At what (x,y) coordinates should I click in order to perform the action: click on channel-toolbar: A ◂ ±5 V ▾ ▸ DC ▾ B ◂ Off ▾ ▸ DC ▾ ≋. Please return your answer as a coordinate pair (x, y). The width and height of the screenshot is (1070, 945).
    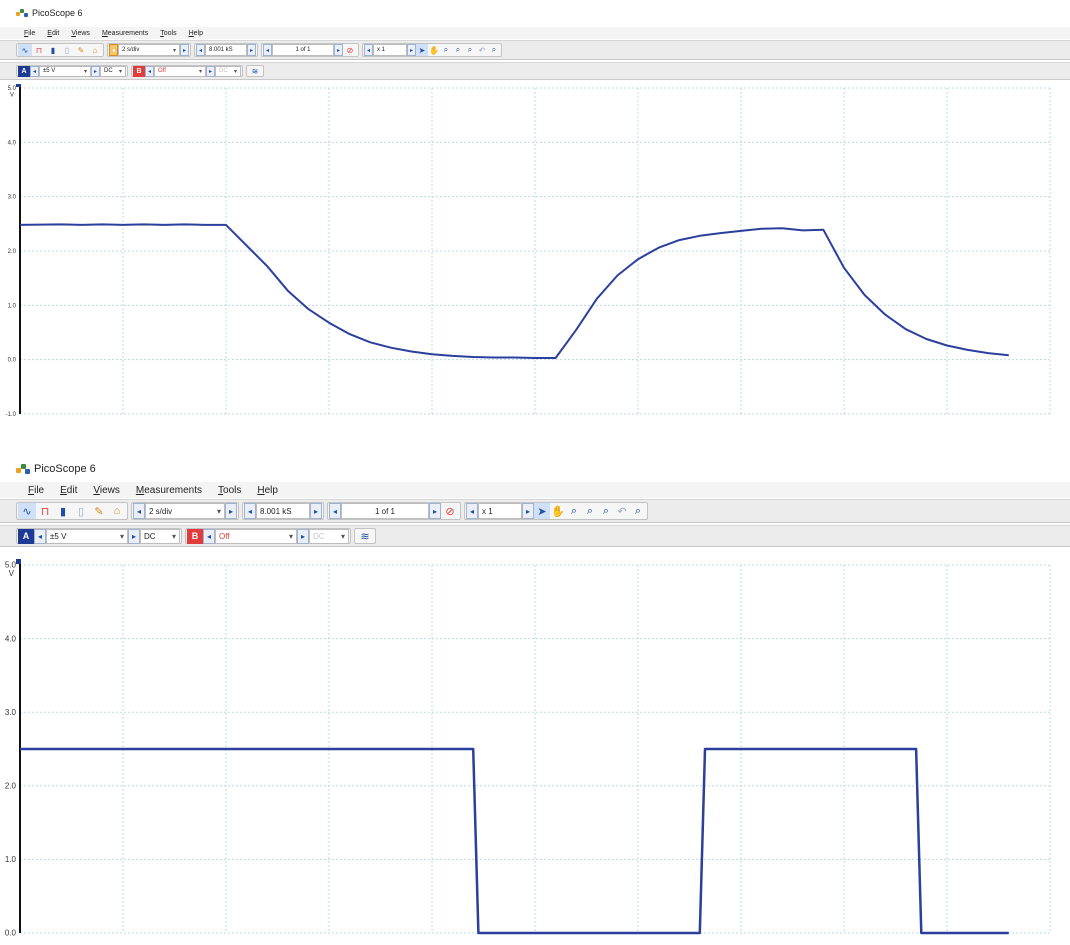
    Looking at the image, I should click on (535, 71).